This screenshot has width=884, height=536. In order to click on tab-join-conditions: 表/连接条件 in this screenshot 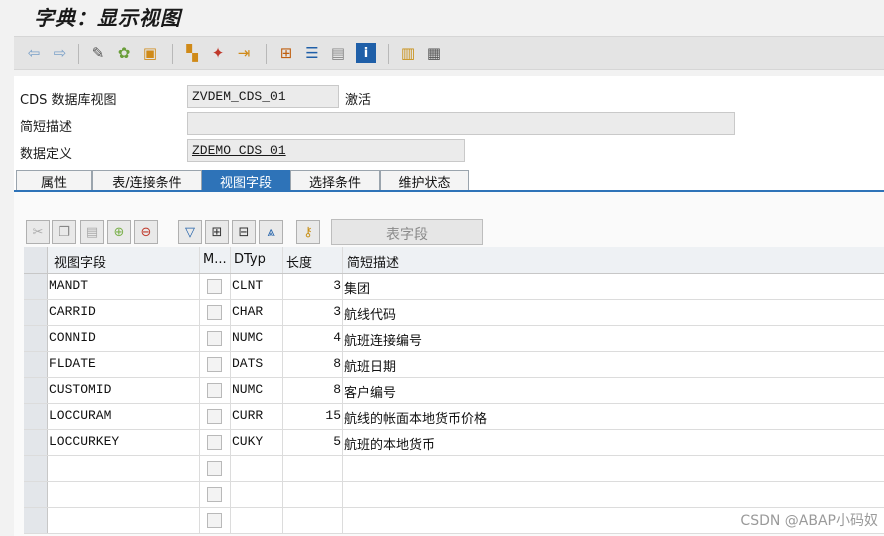, I will do `click(147, 180)`.